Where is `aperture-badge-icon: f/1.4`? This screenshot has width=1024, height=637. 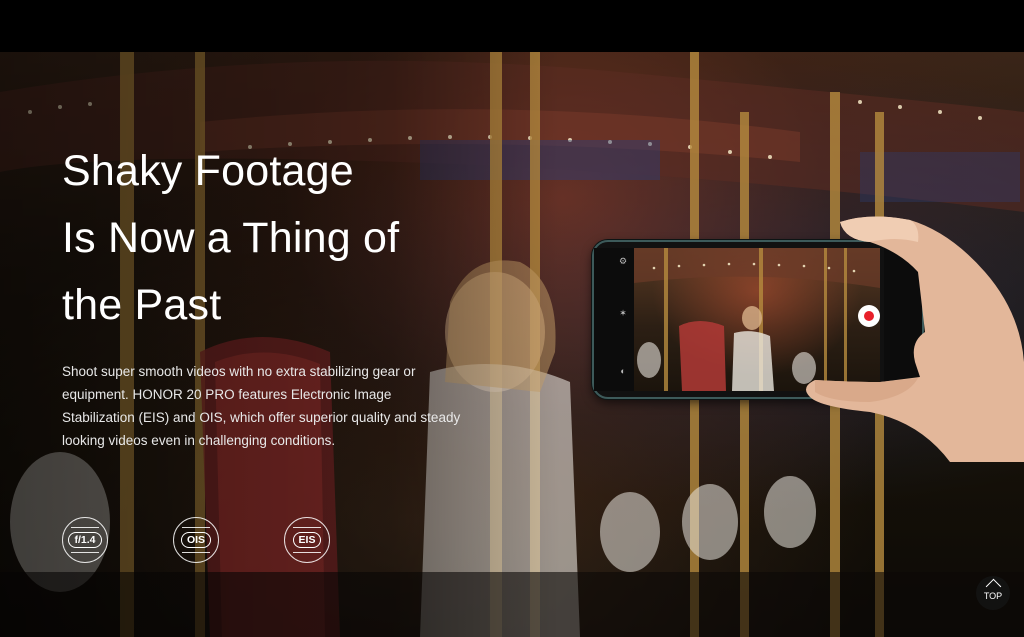
aperture-badge-icon: f/1.4 is located at coordinates (85, 540).